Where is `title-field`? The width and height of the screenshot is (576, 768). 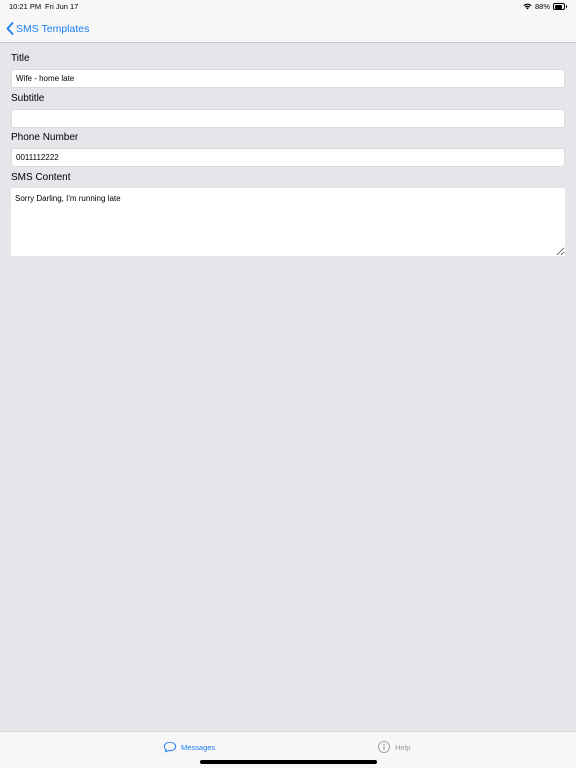
title-field is located at coordinates (288, 78).